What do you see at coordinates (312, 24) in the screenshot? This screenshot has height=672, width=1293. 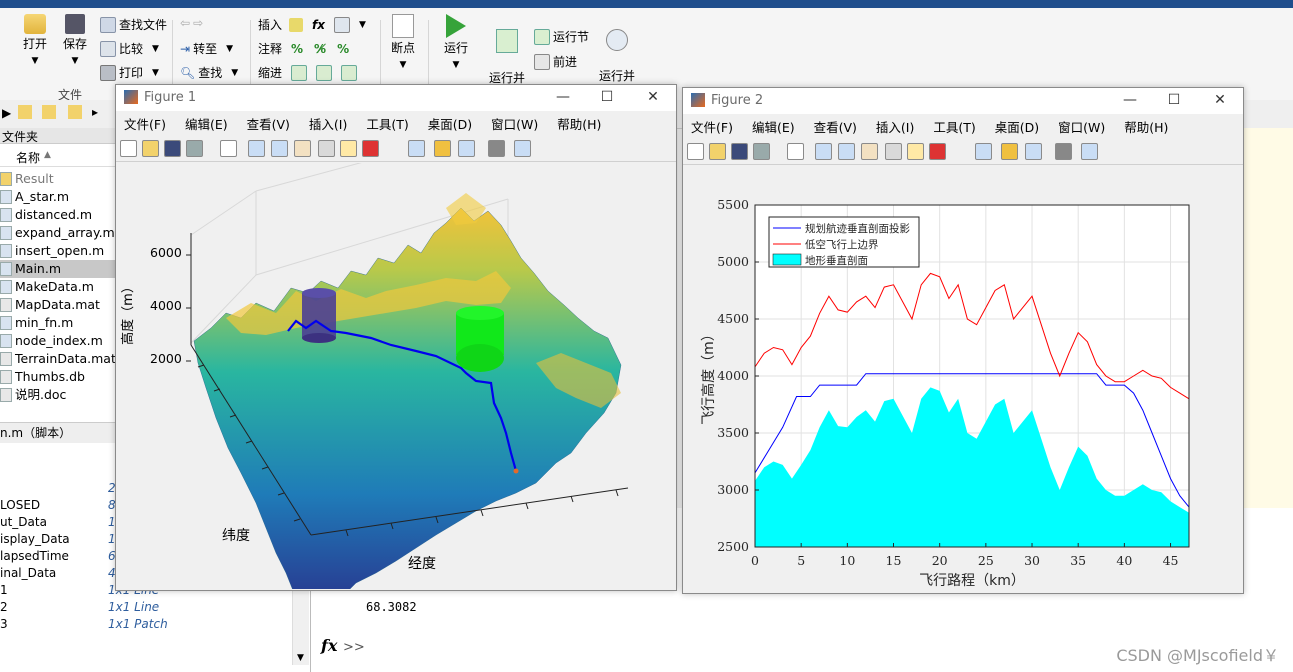 I see `insert-button: 插入 fx ▼` at bounding box center [312, 24].